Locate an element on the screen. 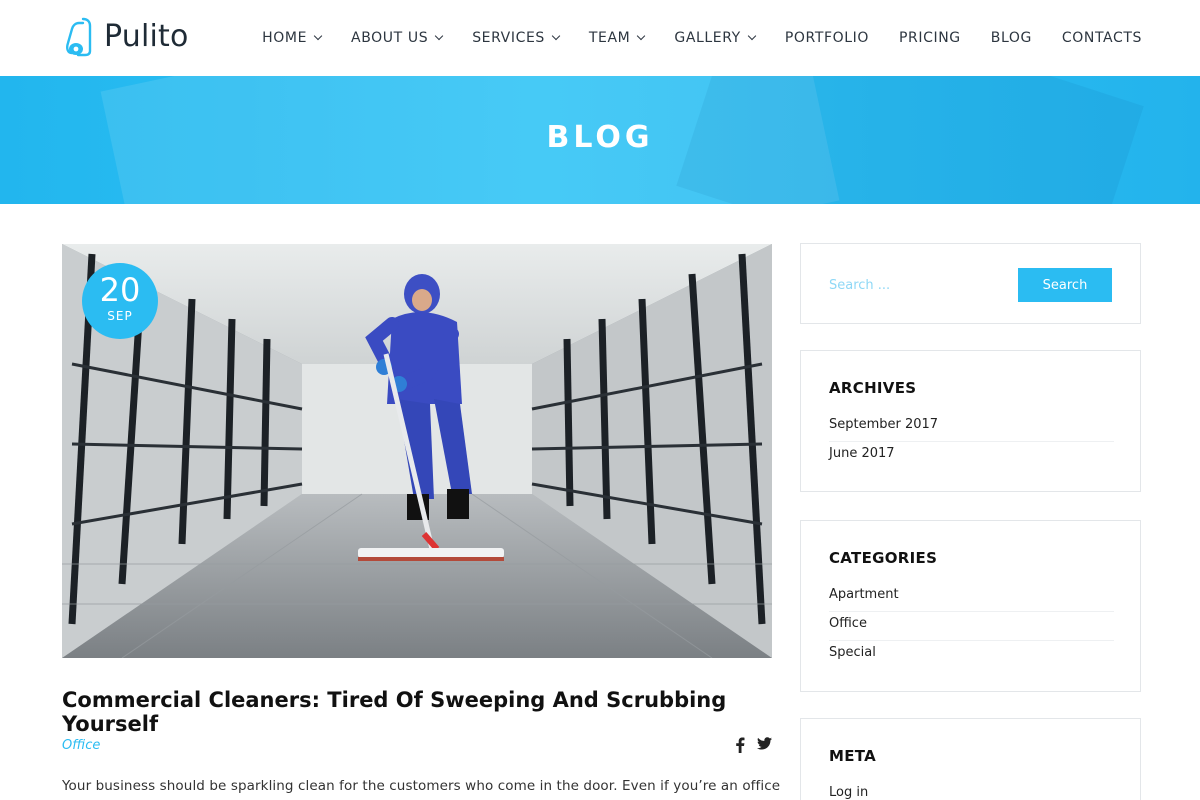  nav-label: SERVICES is located at coordinates (508, 38).